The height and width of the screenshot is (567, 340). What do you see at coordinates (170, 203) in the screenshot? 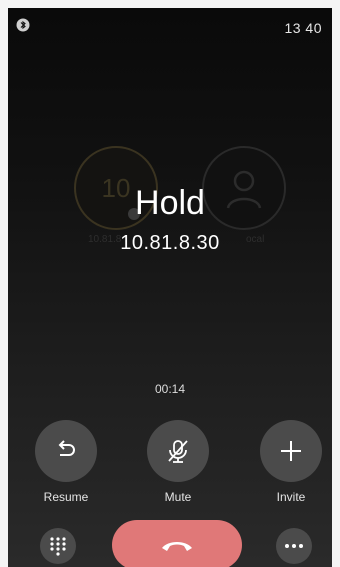
I see `call-state: Hold` at bounding box center [170, 203].